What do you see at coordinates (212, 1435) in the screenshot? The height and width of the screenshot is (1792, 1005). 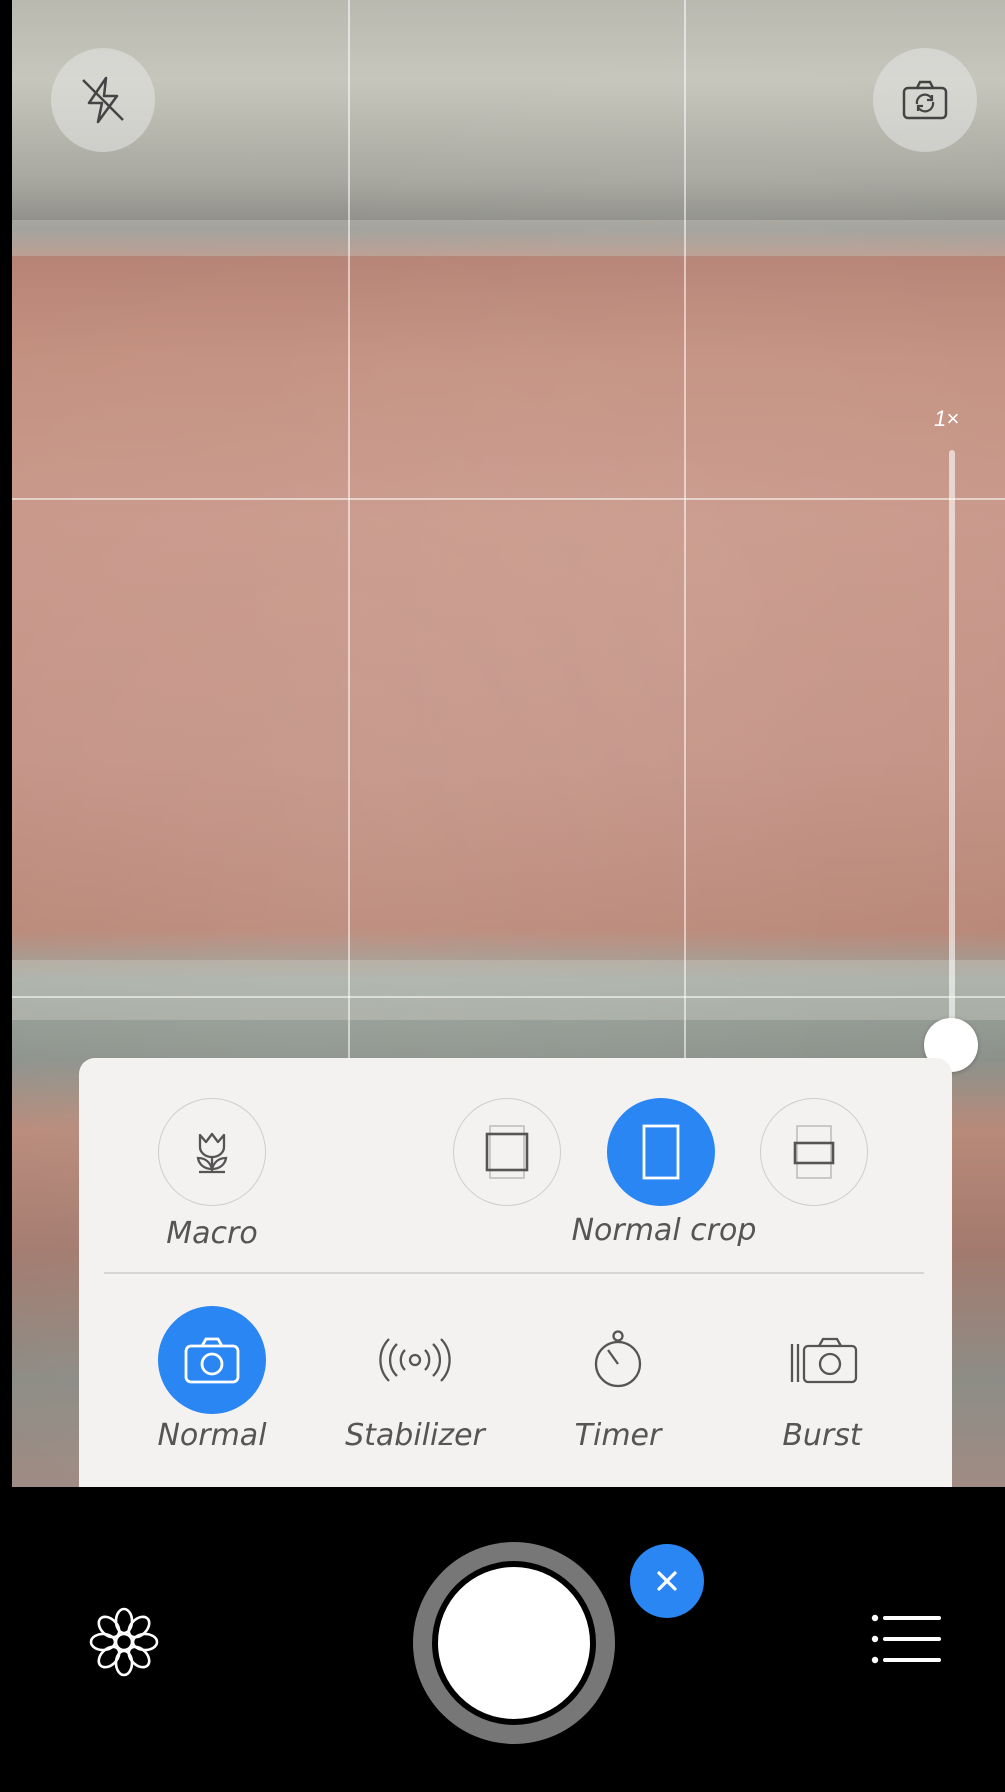 I see `mode-normal-label: Normal` at bounding box center [212, 1435].